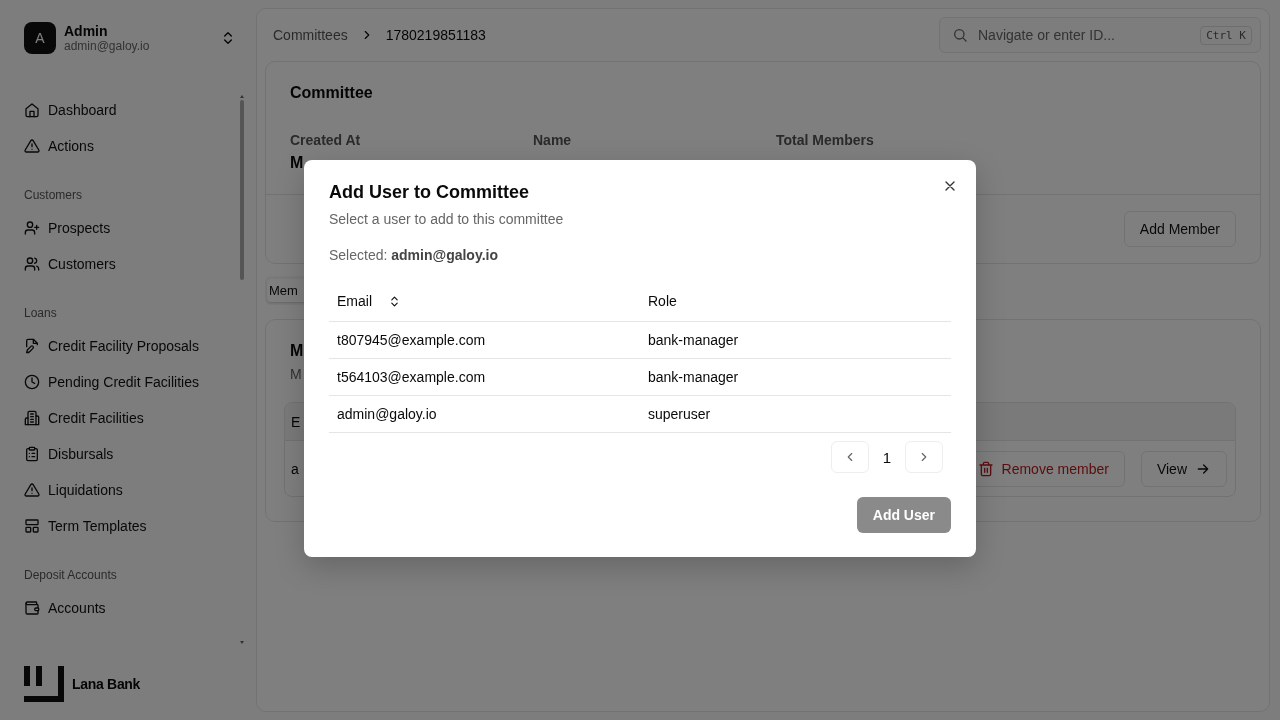  I want to click on column-header: Role, so click(662, 301).